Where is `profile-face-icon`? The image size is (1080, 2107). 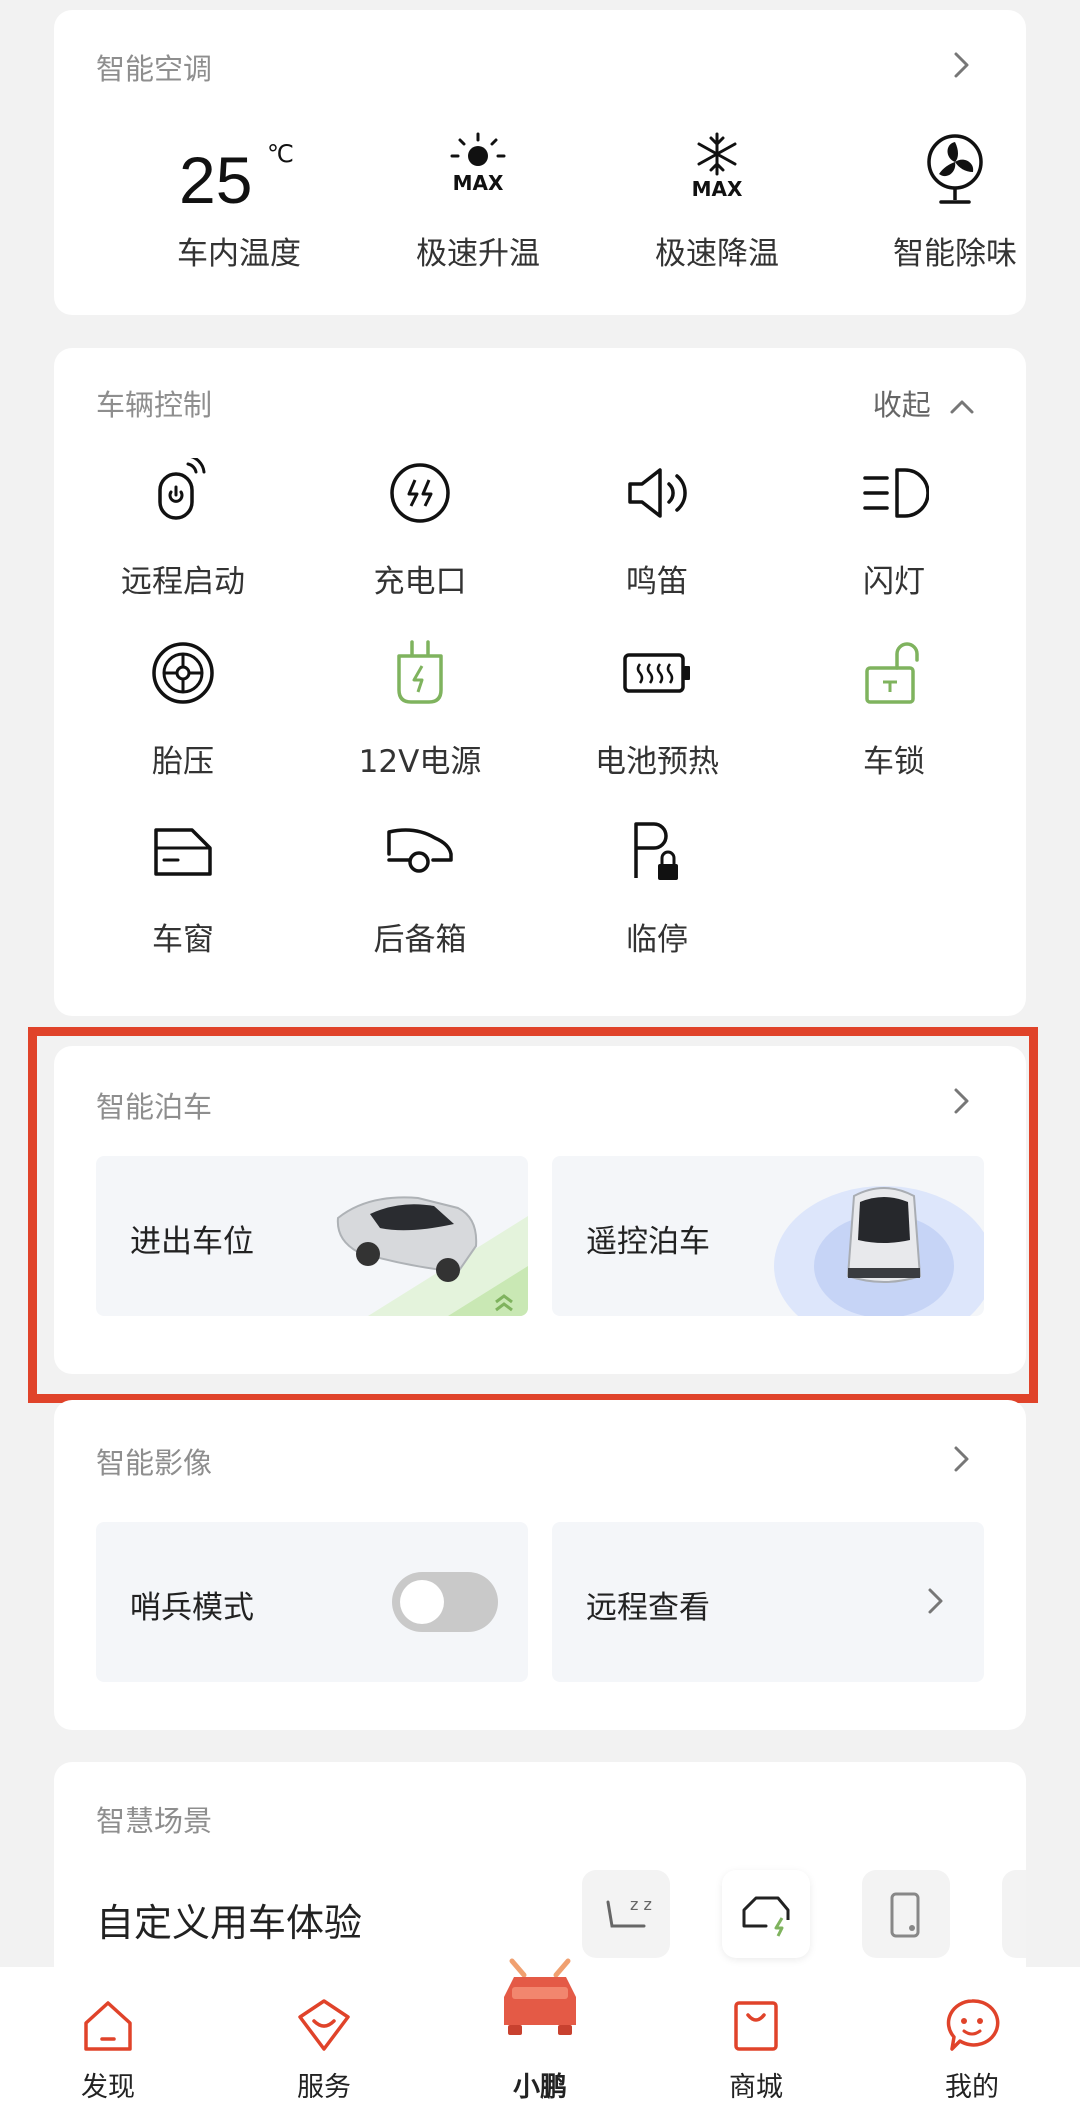 profile-face-icon is located at coordinates (972, 2025).